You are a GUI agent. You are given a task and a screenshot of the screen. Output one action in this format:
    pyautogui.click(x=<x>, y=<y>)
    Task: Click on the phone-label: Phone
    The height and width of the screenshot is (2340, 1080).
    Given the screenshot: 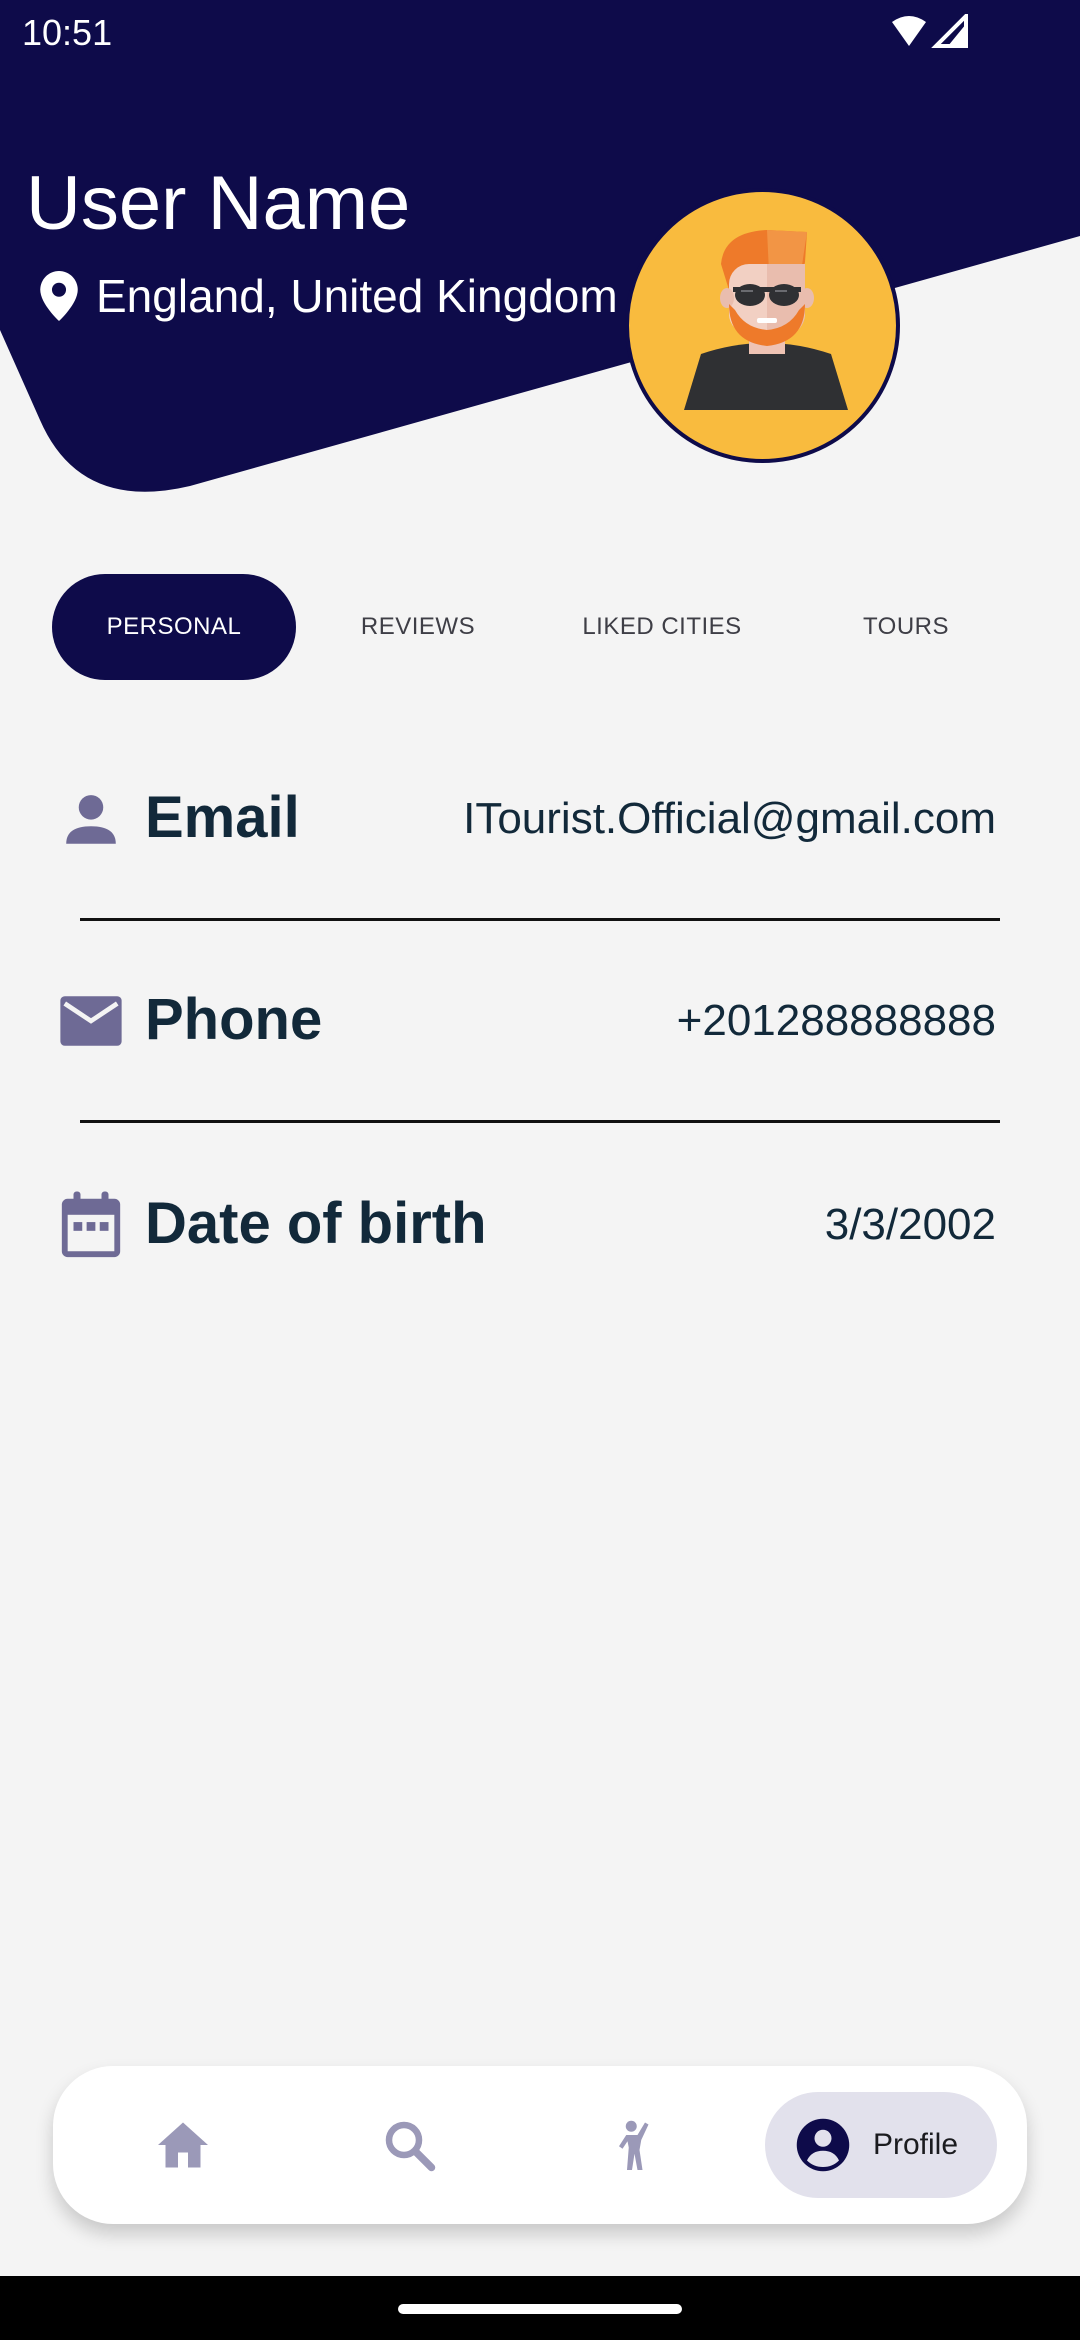 What is the action you would take?
    pyautogui.click(x=234, y=1019)
    